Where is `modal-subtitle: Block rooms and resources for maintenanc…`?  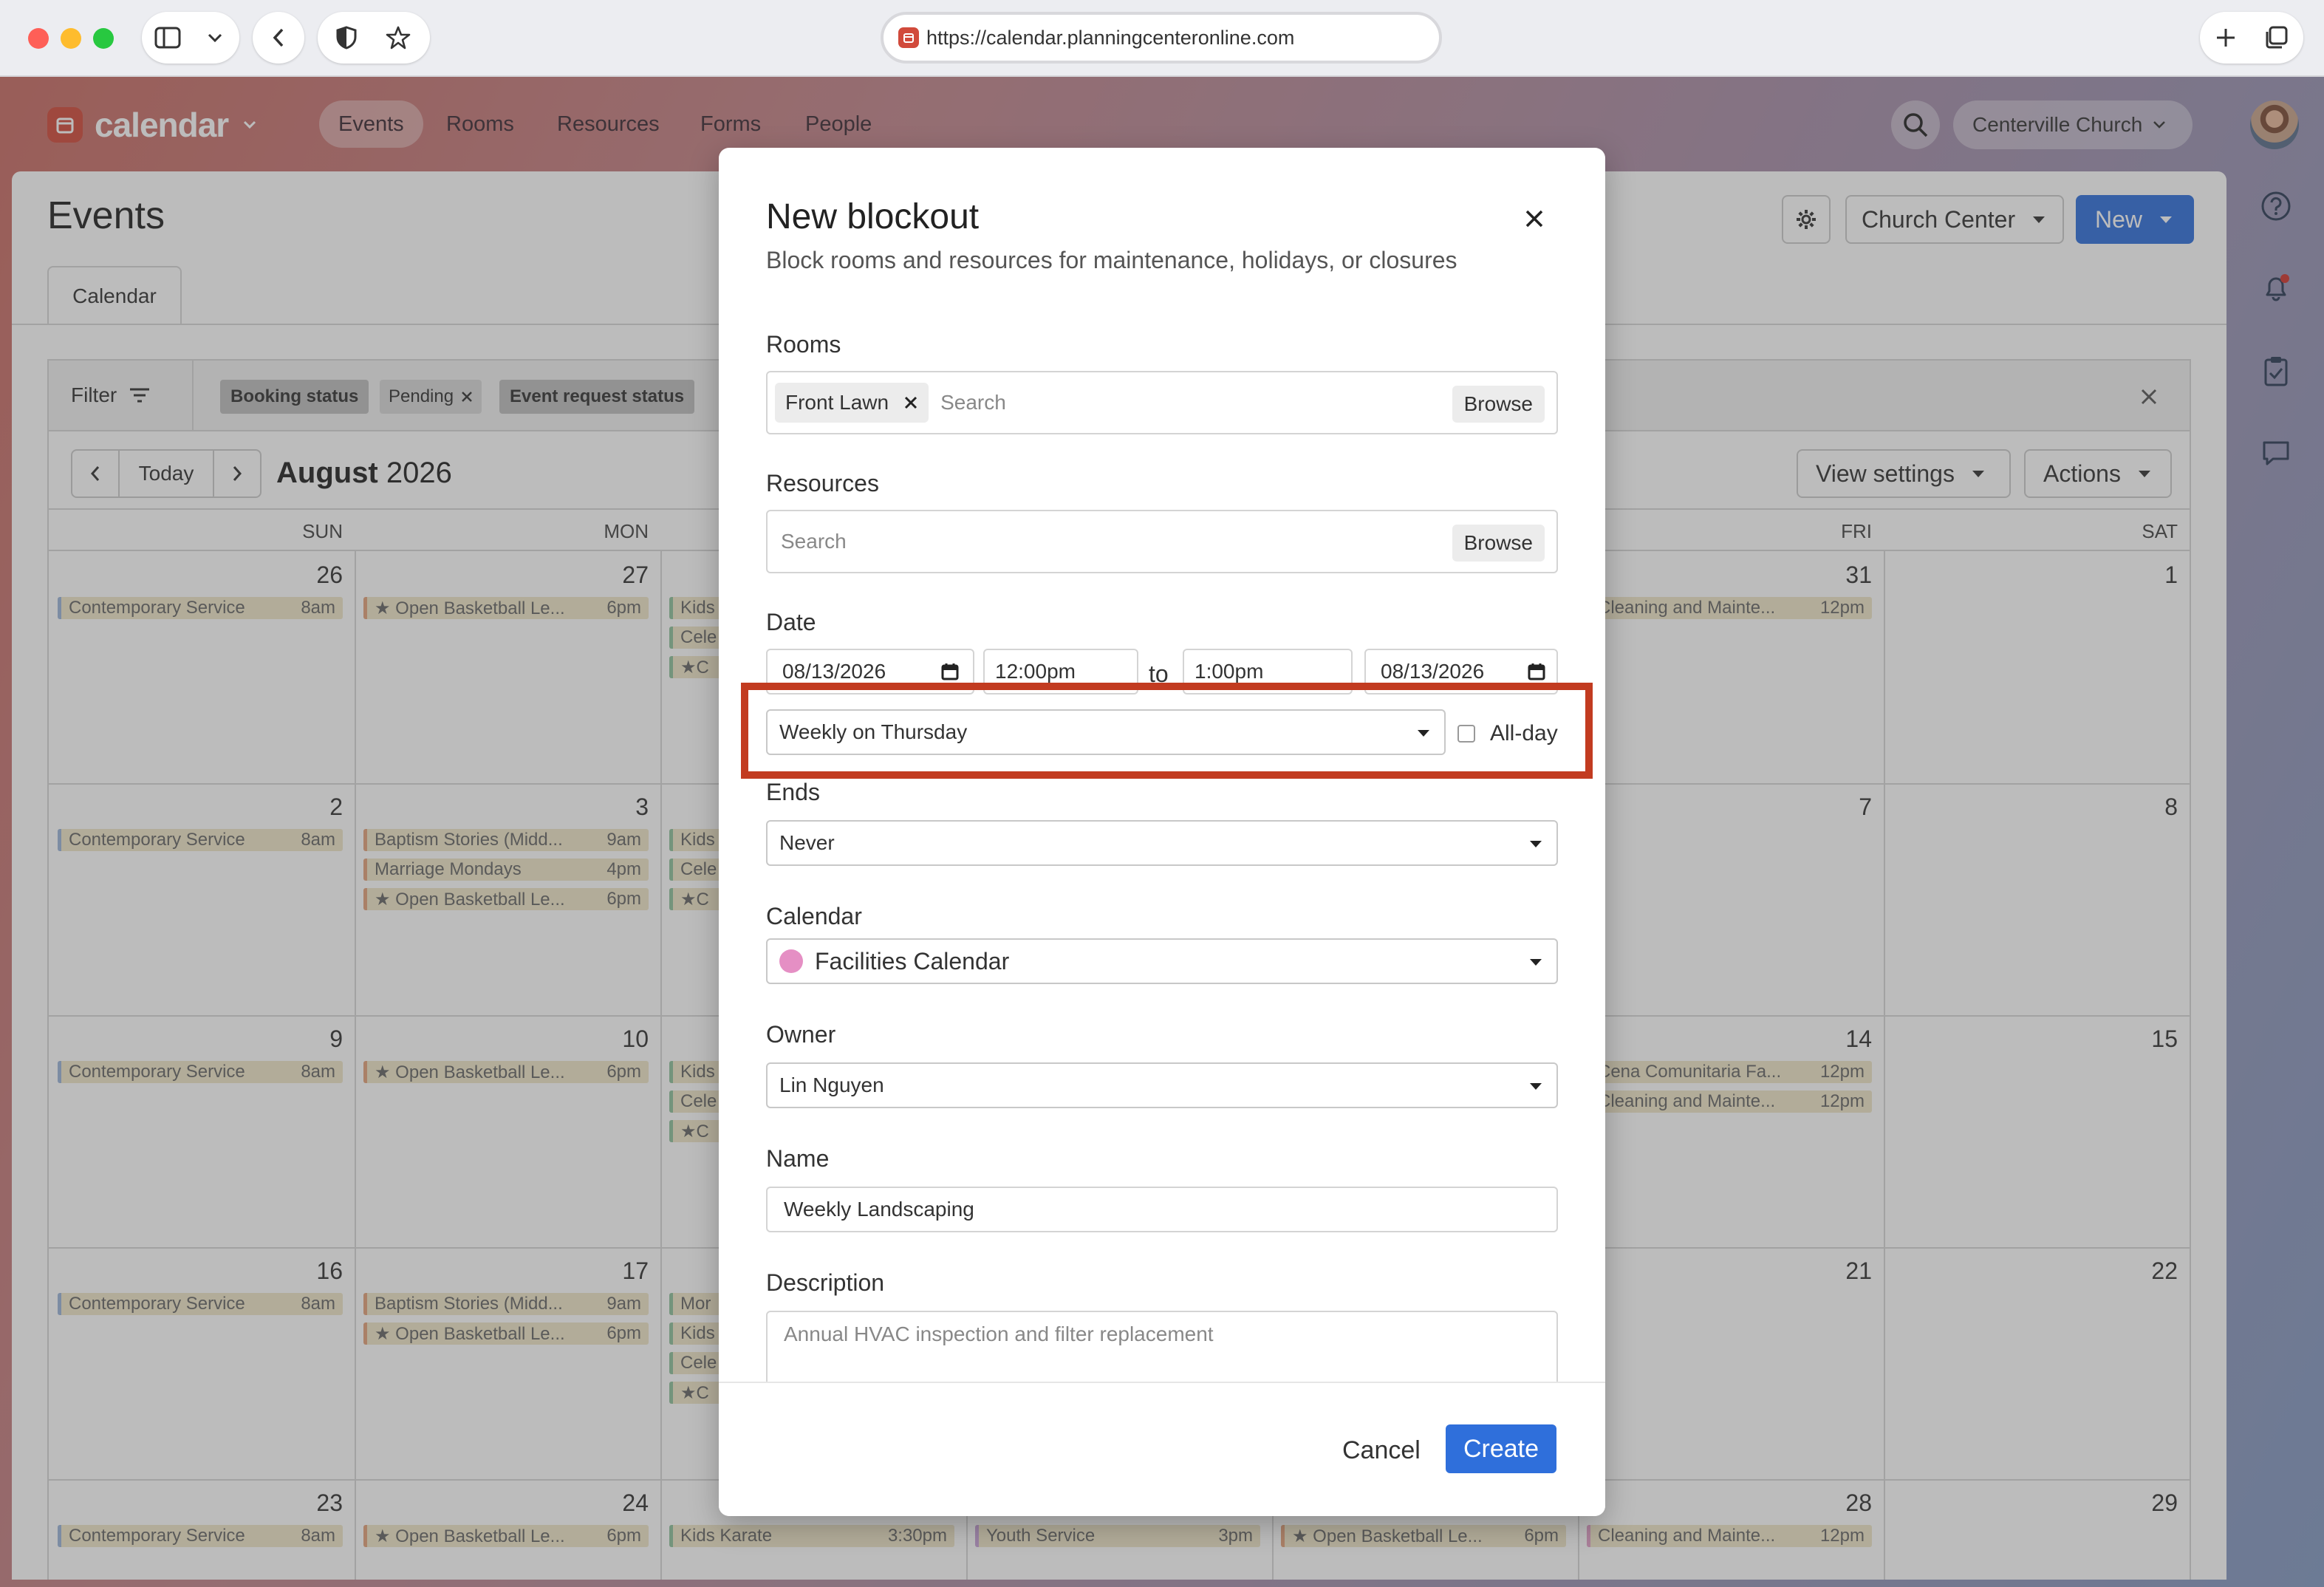
modal-subtitle: Block rooms and resources for maintenanc… is located at coordinates (1111, 260).